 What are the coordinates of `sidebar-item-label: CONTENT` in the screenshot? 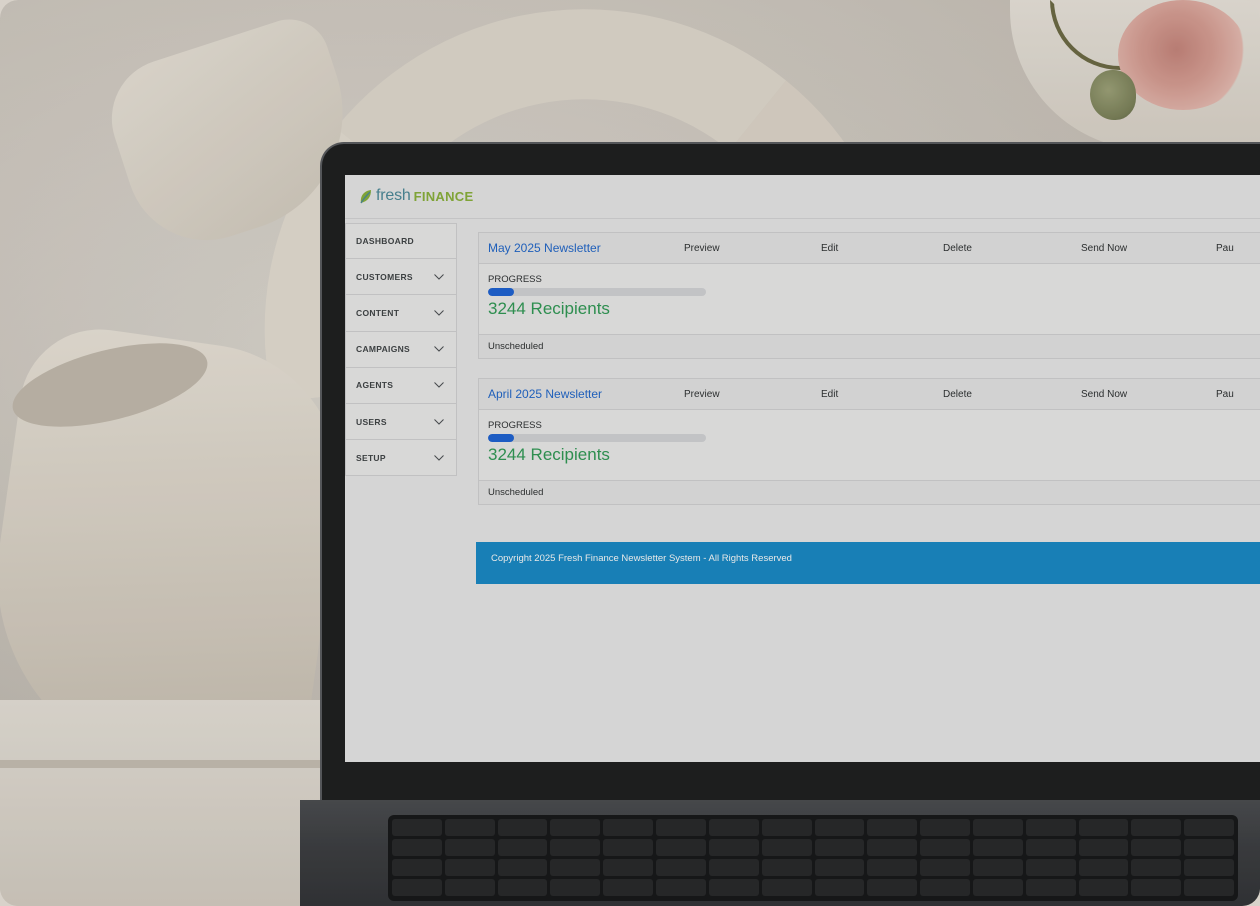 It's located at (378, 312).